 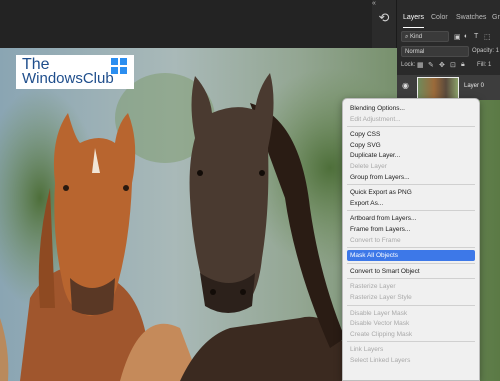 What do you see at coordinates (381, 334) in the screenshot?
I see `menu-item-create-clipping-mask: Create Clipping Mask` at bounding box center [381, 334].